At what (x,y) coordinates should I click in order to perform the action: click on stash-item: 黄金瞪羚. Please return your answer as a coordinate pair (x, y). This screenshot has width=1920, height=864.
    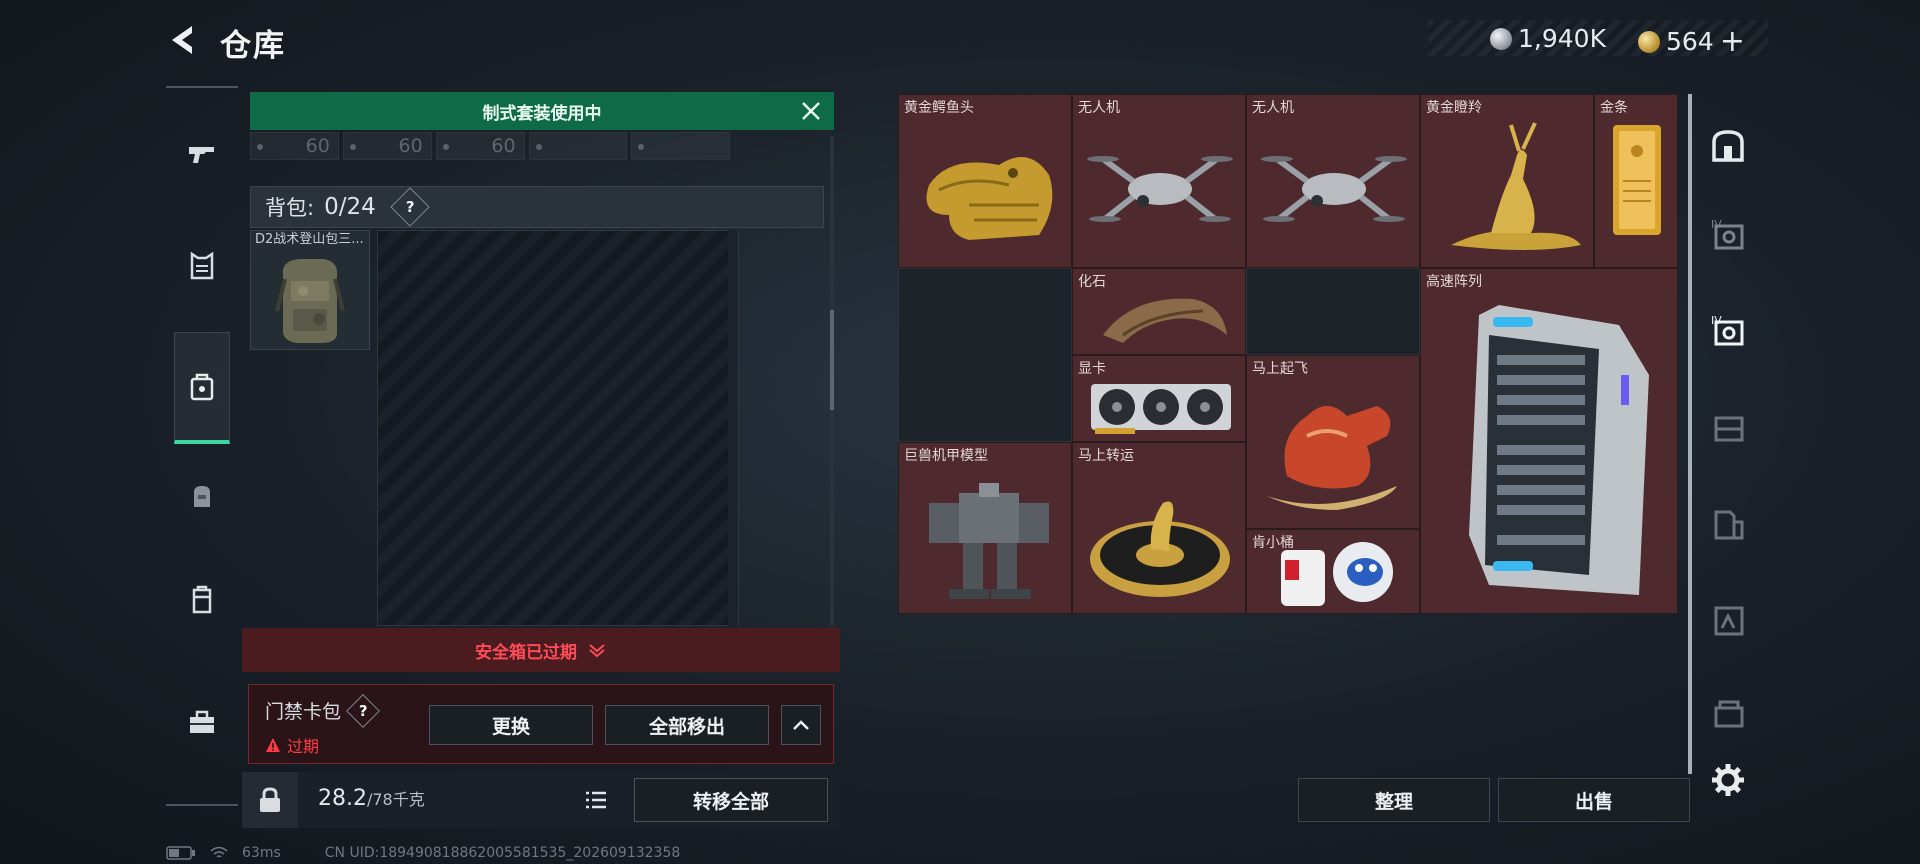
    Looking at the image, I should click on (1507, 181).